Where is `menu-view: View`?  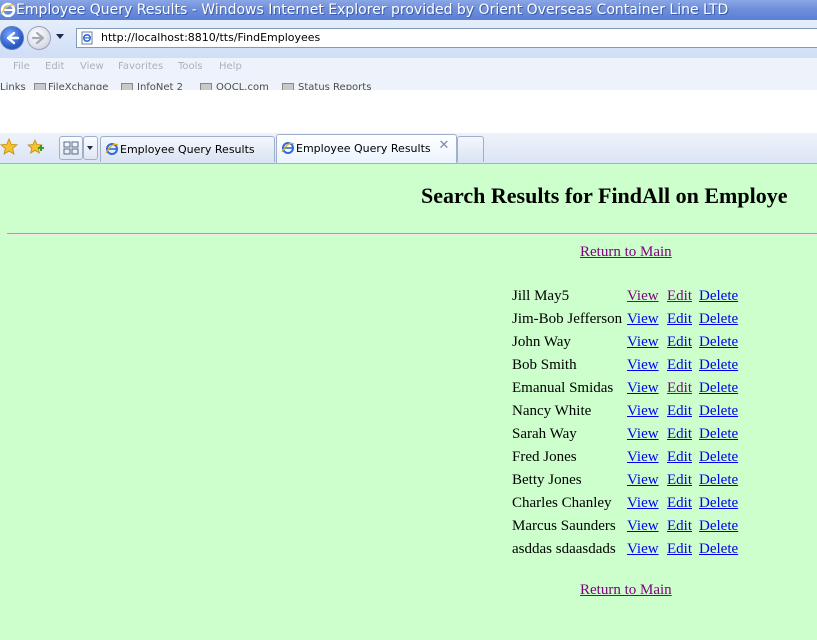
menu-view: View is located at coordinates (92, 66).